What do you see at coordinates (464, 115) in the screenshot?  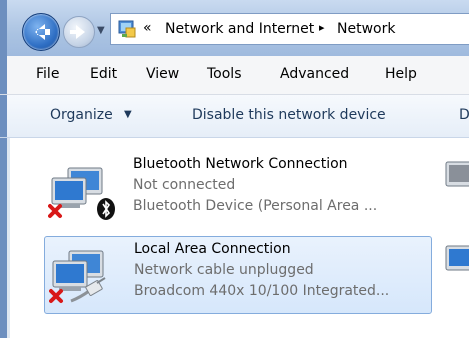 I see `toolbar-overflow-button: D` at bounding box center [464, 115].